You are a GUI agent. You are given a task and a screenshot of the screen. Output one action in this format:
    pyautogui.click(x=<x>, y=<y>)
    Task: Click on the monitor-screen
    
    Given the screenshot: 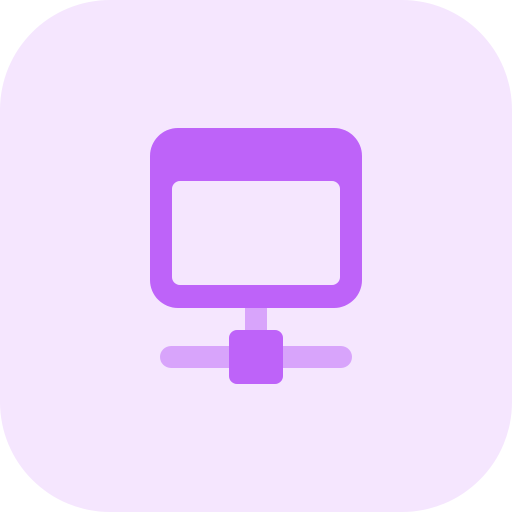 What is the action you would take?
    pyautogui.click(x=256, y=233)
    